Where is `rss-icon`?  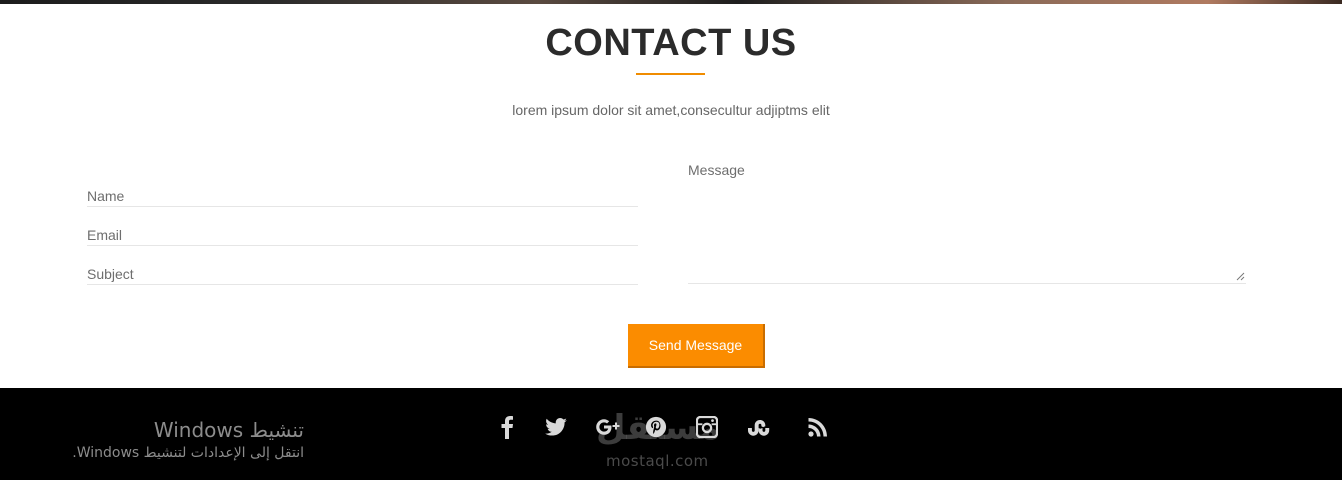
rss-icon is located at coordinates (818, 427).